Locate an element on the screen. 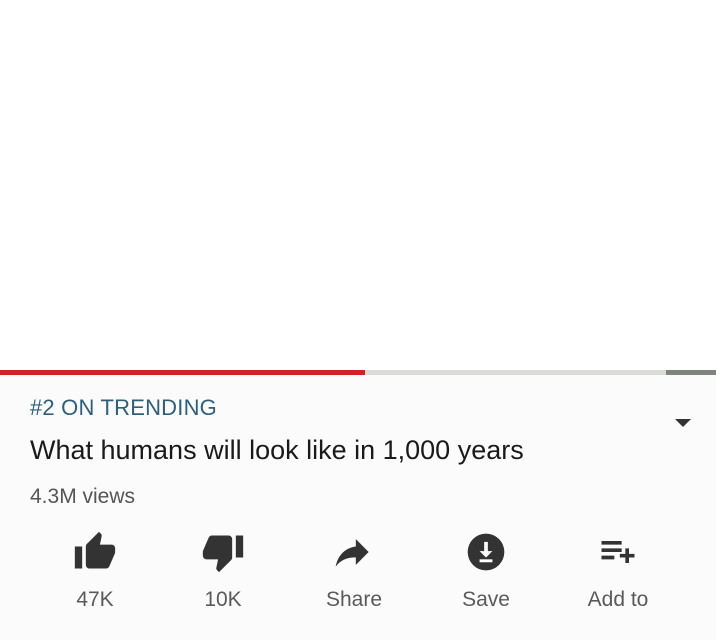  dislike-button: 10K is located at coordinates (223, 575).